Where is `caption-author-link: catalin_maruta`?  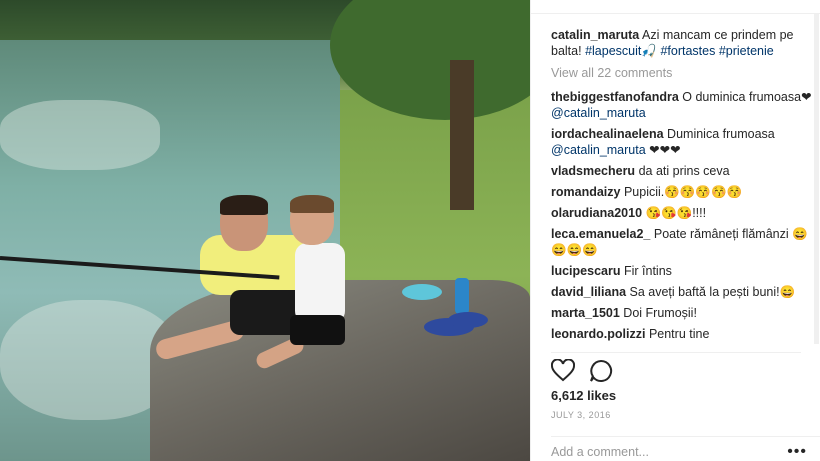 caption-author-link: catalin_maruta is located at coordinates (595, 35).